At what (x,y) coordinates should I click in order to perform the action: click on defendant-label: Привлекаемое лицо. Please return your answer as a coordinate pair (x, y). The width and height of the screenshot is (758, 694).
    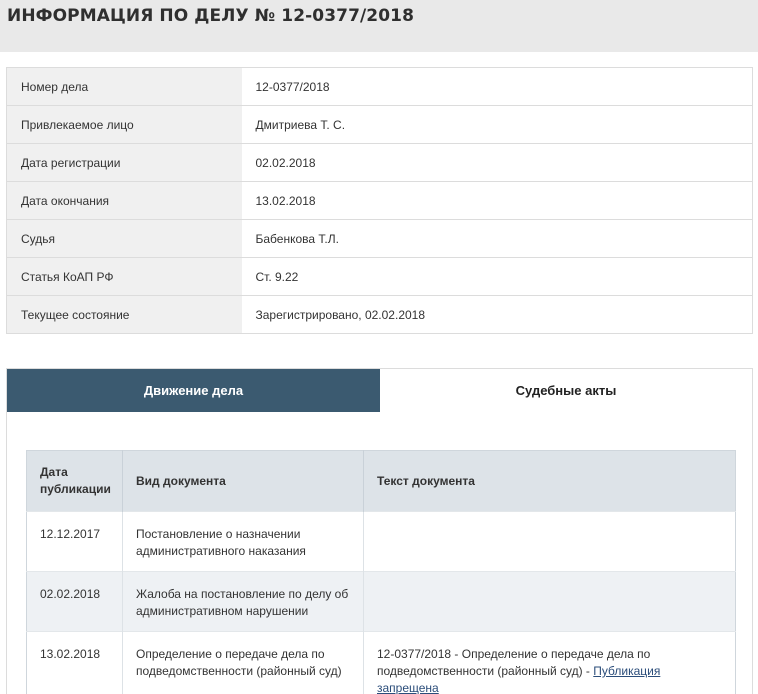
    Looking at the image, I should click on (124, 124).